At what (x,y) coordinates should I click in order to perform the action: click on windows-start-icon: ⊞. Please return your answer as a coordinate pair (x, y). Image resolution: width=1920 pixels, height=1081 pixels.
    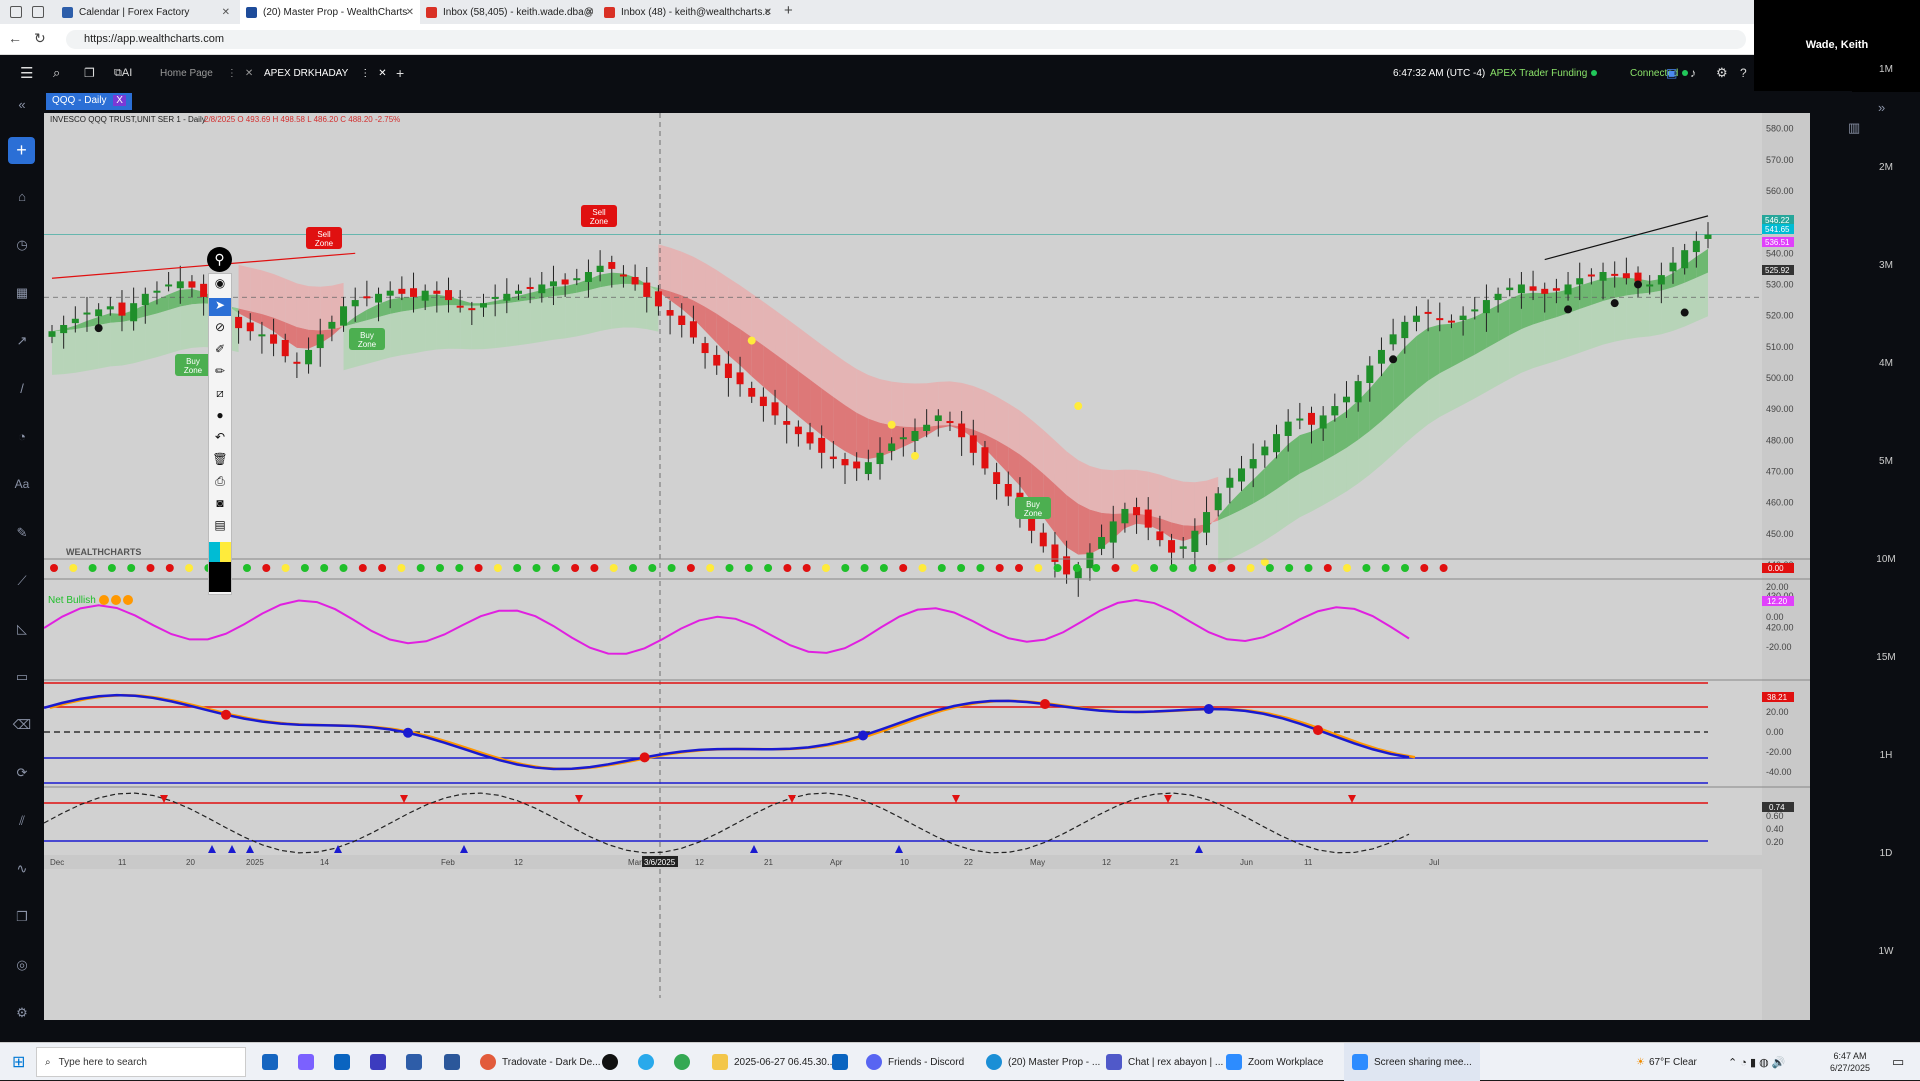
    Looking at the image, I should click on (18, 1062).